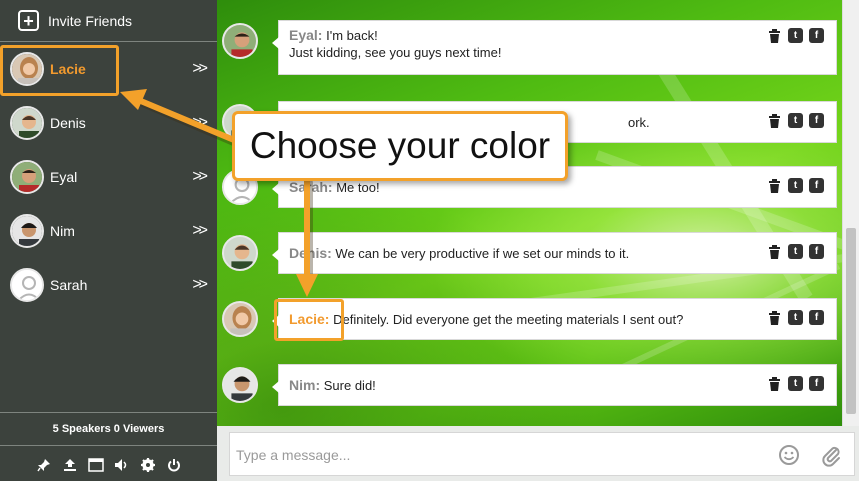 Image resolution: width=859 pixels, height=481 pixels. Describe the element at coordinates (174, 465) in the screenshot. I see `power-icon` at that location.